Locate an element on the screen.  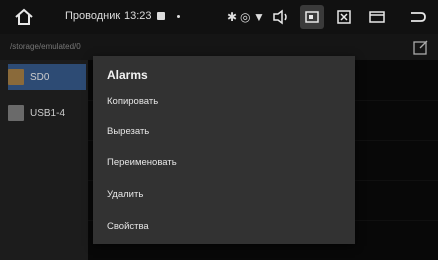
sidebar-item-label: SD0 is located at coordinates (40, 77).